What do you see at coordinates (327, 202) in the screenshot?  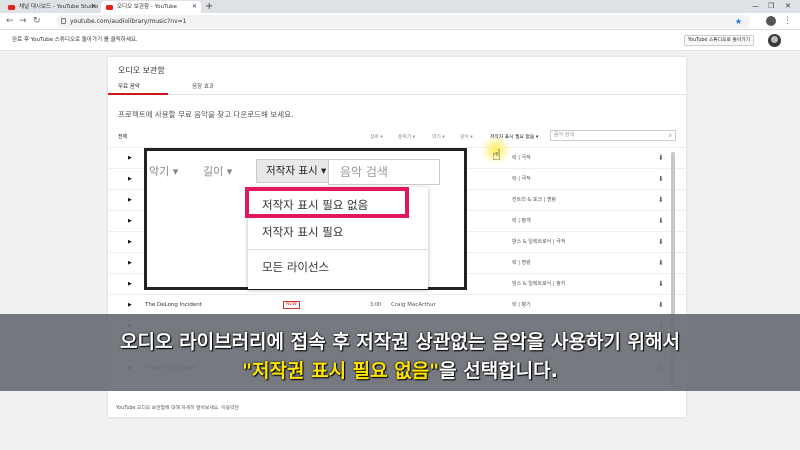 I see `highlight-box` at bounding box center [327, 202].